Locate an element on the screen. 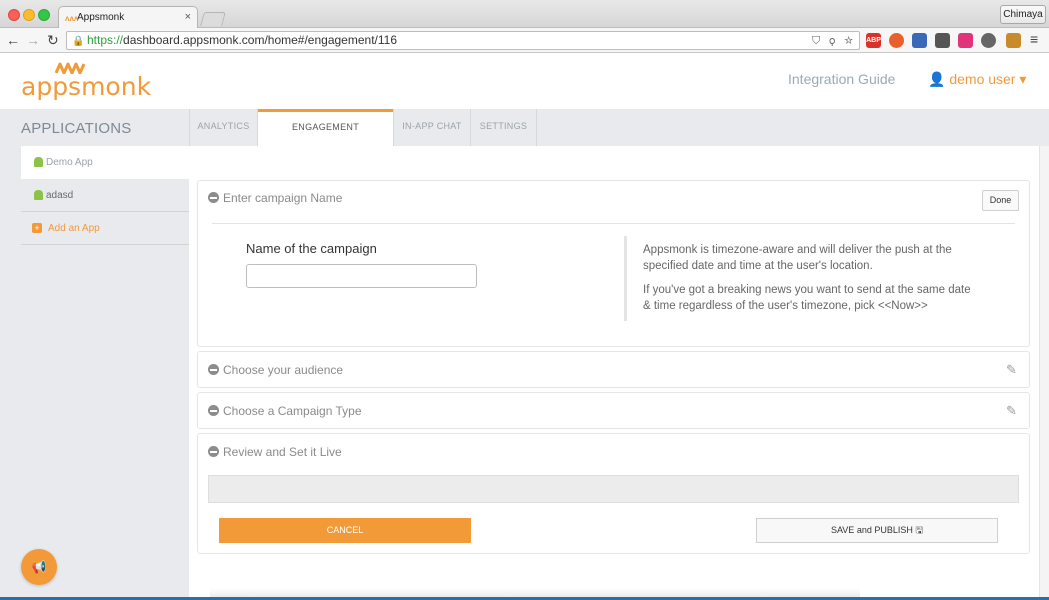 The height and width of the screenshot is (600, 1049). plus-icon: + is located at coordinates (37, 228).